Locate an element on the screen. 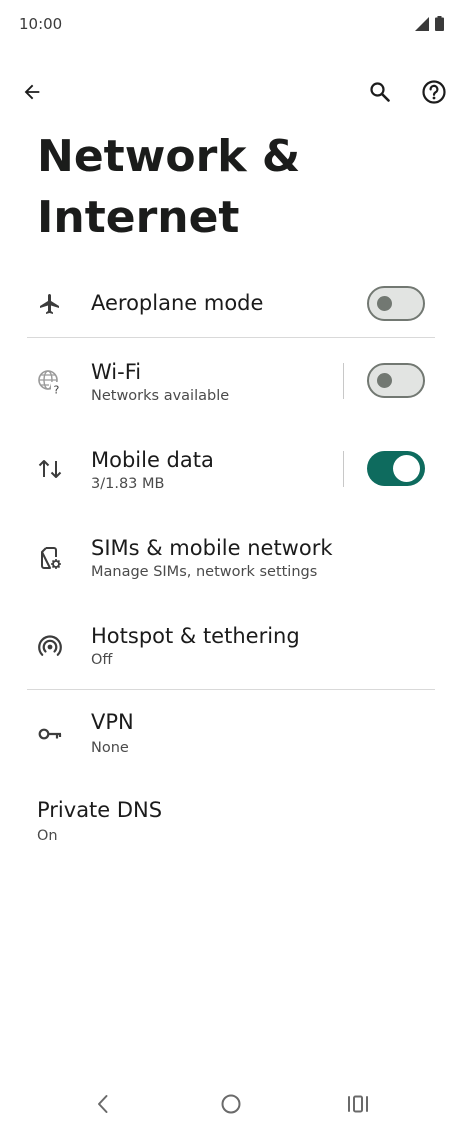  nav-home-icon is located at coordinates (231, 1104).